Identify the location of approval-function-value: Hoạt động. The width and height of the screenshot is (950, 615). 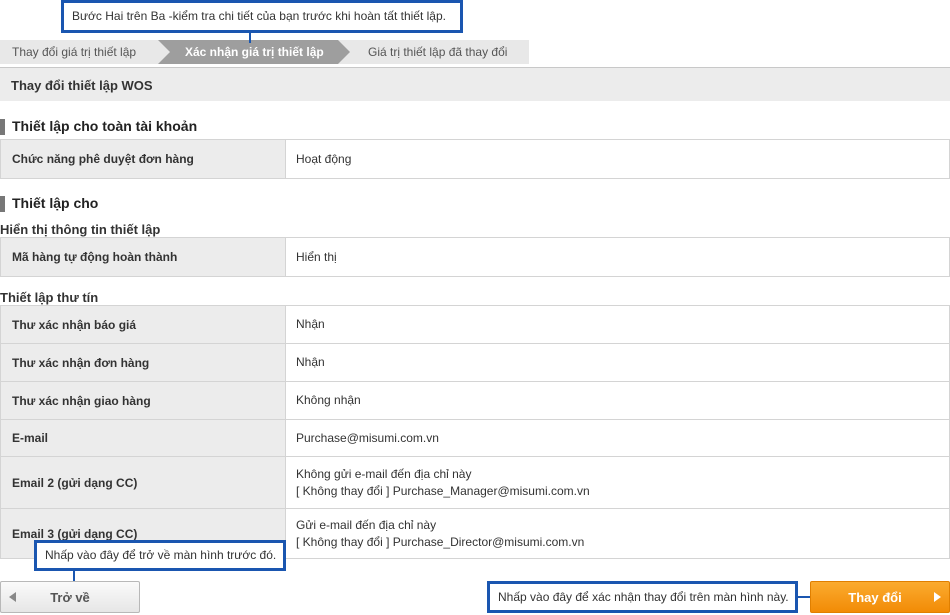
(617, 159).